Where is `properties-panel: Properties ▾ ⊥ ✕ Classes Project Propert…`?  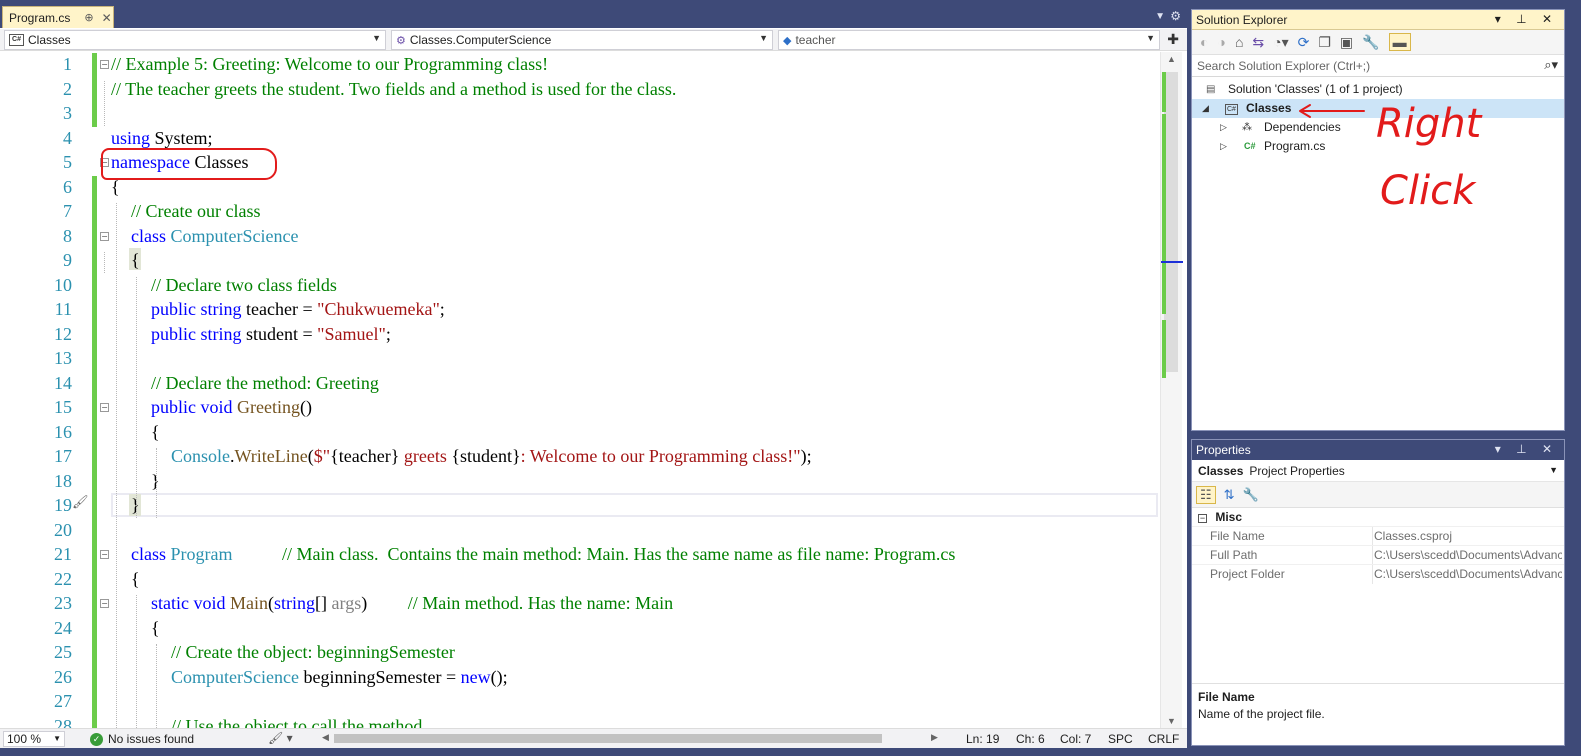 properties-panel: Properties ▾ ⊥ ✕ Classes Project Propert… is located at coordinates (1378, 592).